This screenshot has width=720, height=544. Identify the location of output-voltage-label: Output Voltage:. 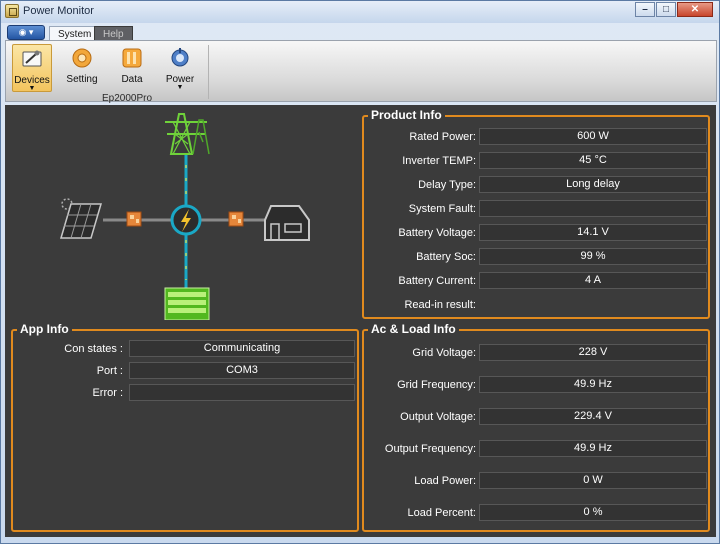
(438, 417).